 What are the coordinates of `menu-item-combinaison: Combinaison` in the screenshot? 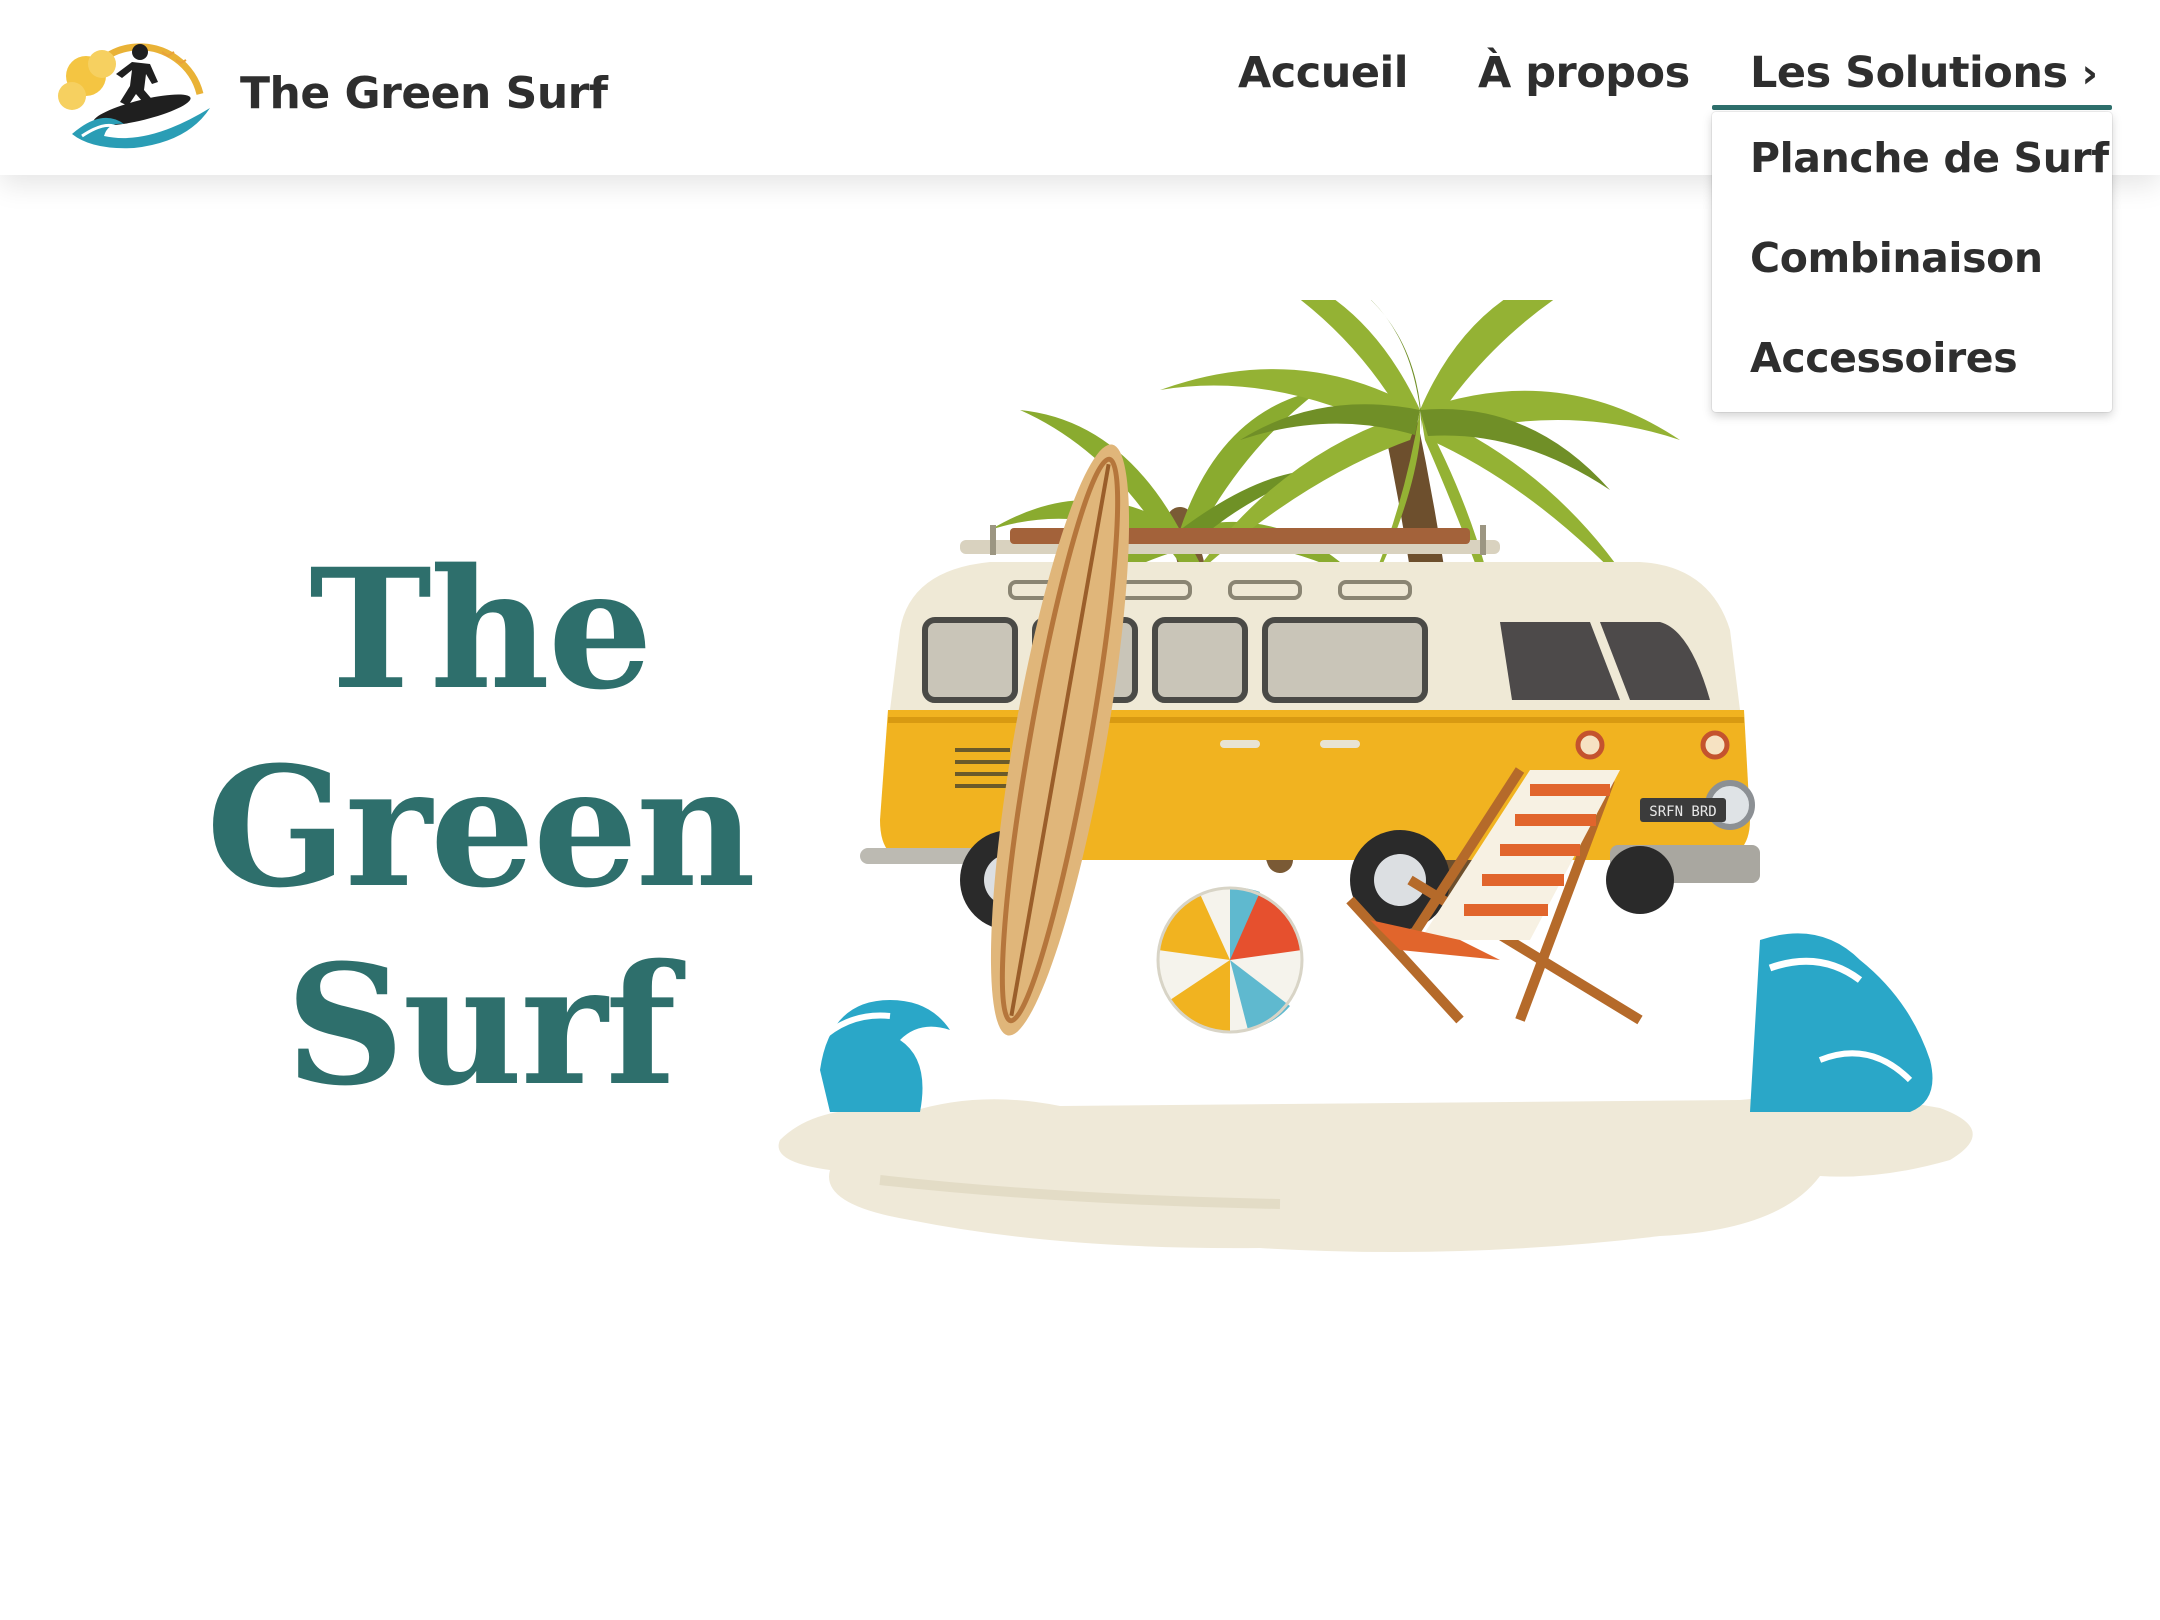 It's located at (1896, 258).